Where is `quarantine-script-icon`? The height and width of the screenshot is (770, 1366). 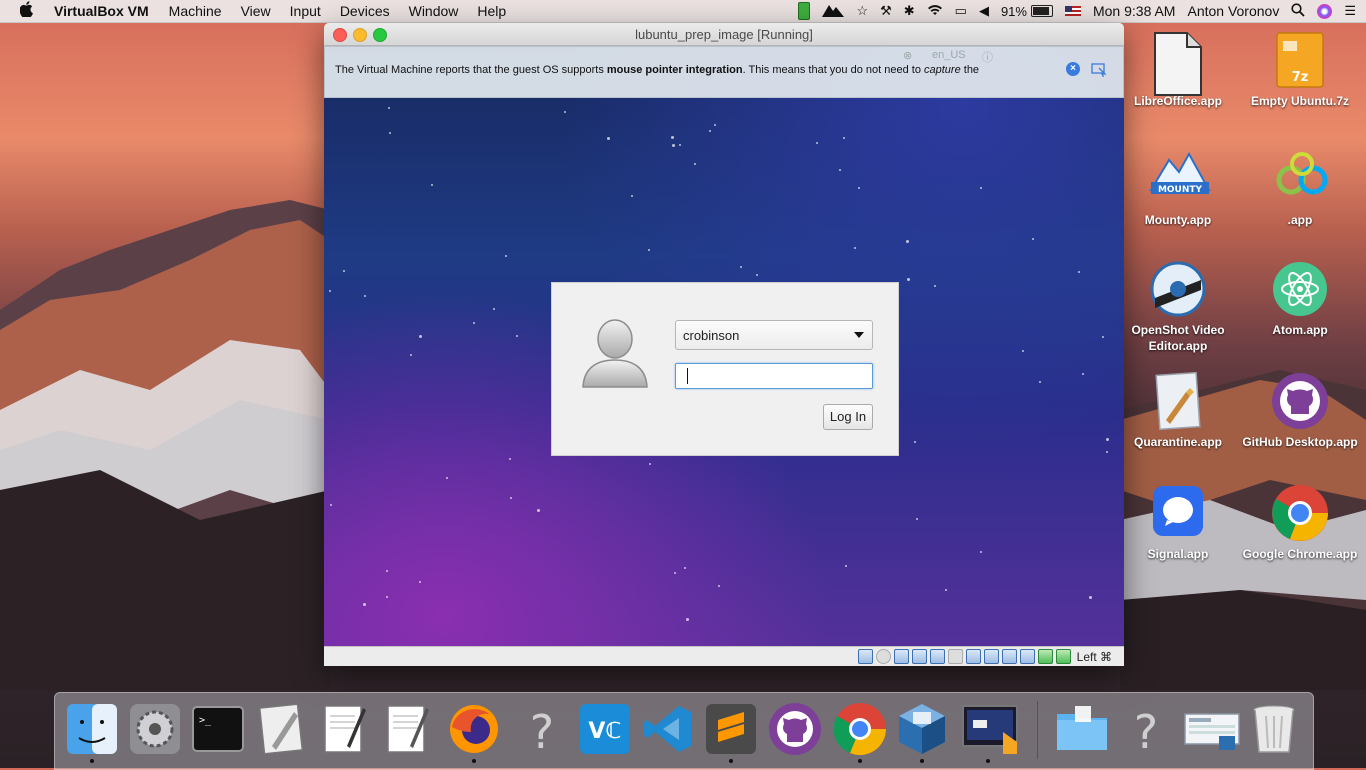 quarantine-script-icon is located at coordinates (1178, 401).